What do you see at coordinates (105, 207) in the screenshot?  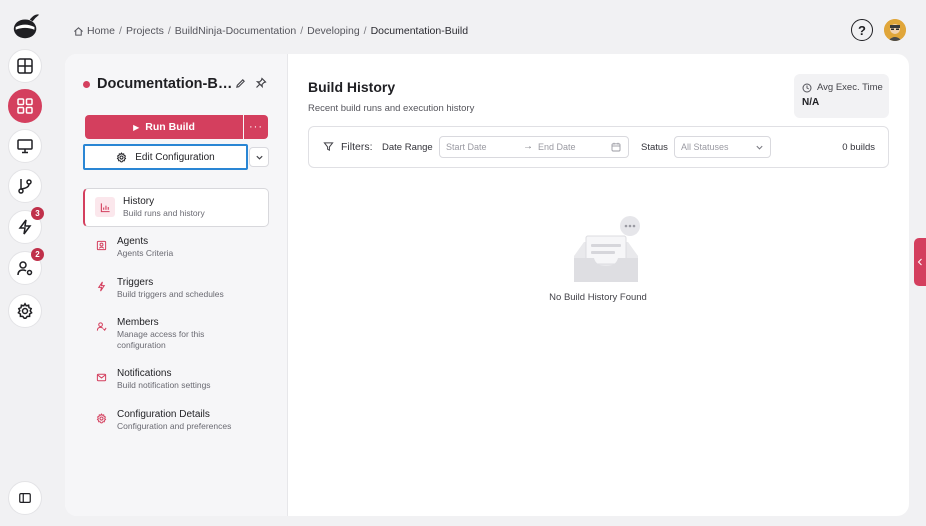 I see `chart-icon` at bounding box center [105, 207].